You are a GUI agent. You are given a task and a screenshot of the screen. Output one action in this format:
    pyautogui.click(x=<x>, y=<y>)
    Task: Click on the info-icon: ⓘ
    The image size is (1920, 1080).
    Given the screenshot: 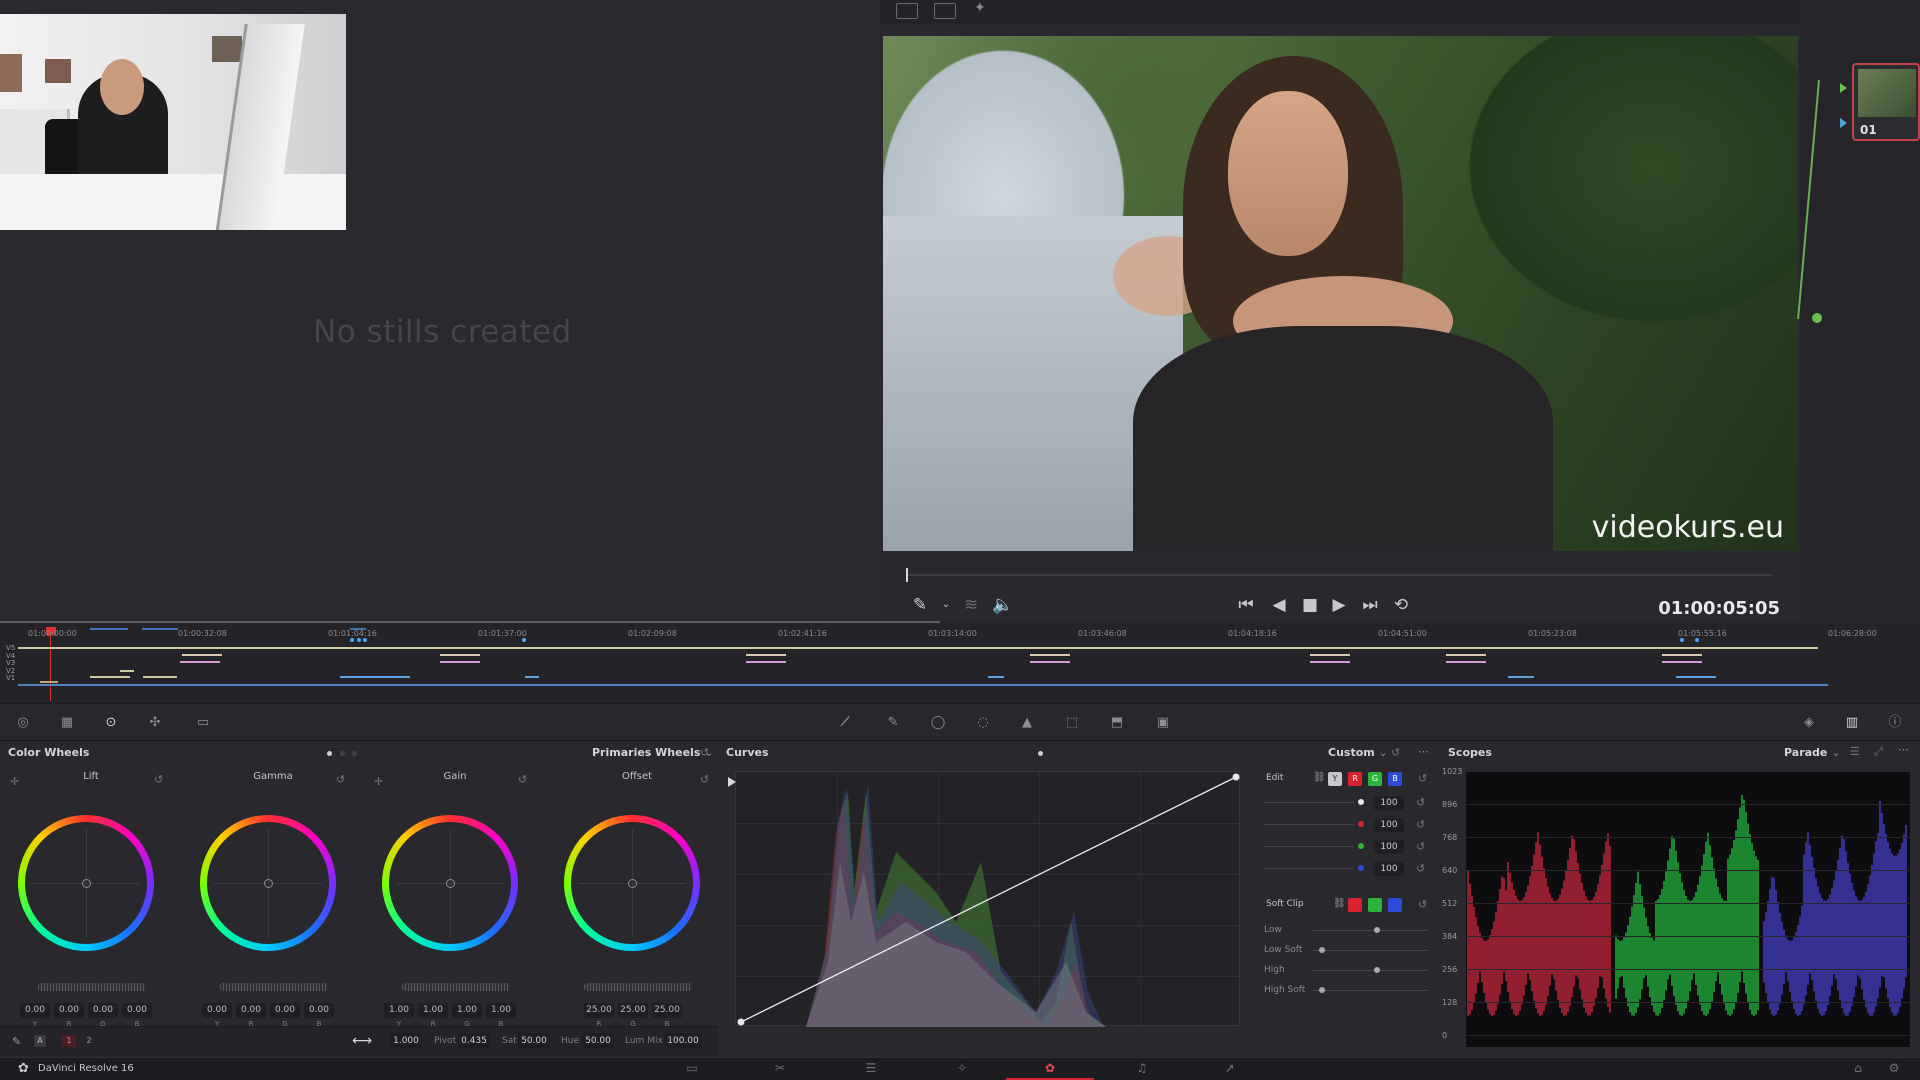 What is the action you would take?
    pyautogui.click(x=1895, y=723)
    